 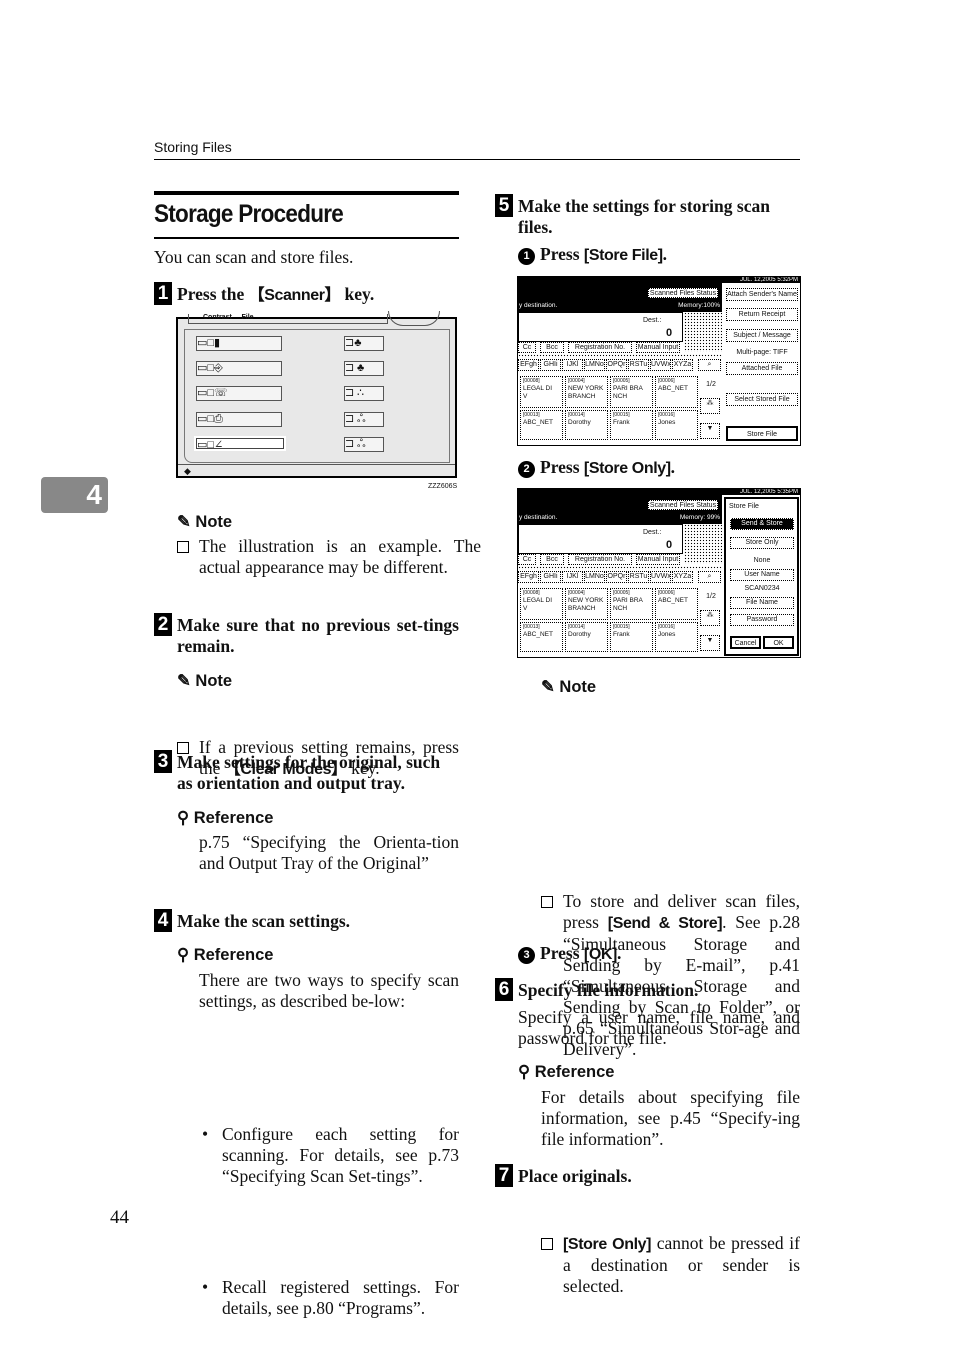 What do you see at coordinates (762, 314) in the screenshot?
I see `return-receipt-button: Return Receipt` at bounding box center [762, 314].